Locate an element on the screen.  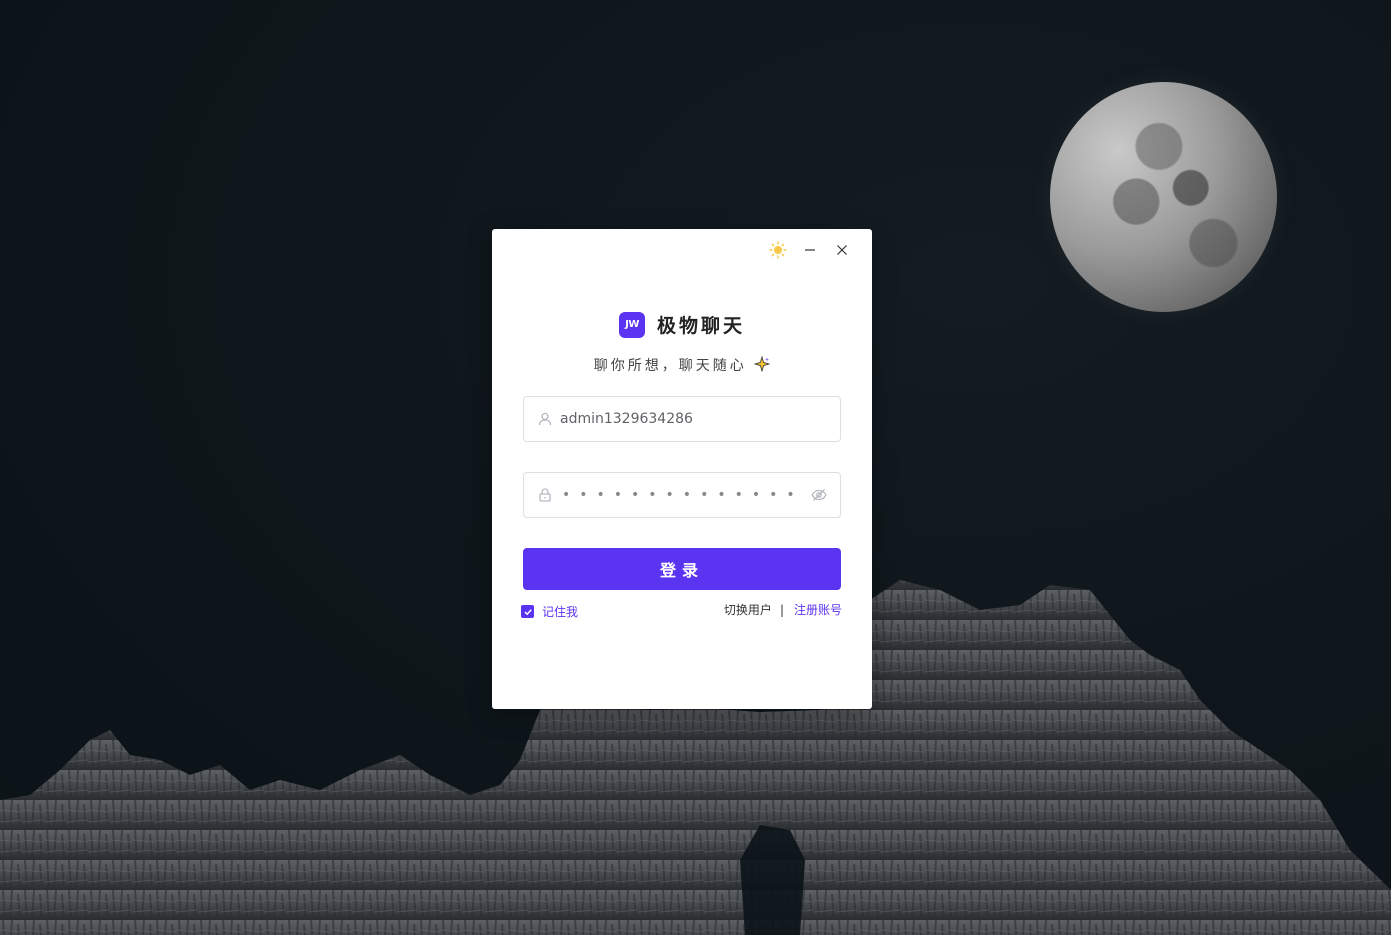
password-field: •••••••••••••• is located at coordinates (682, 495).